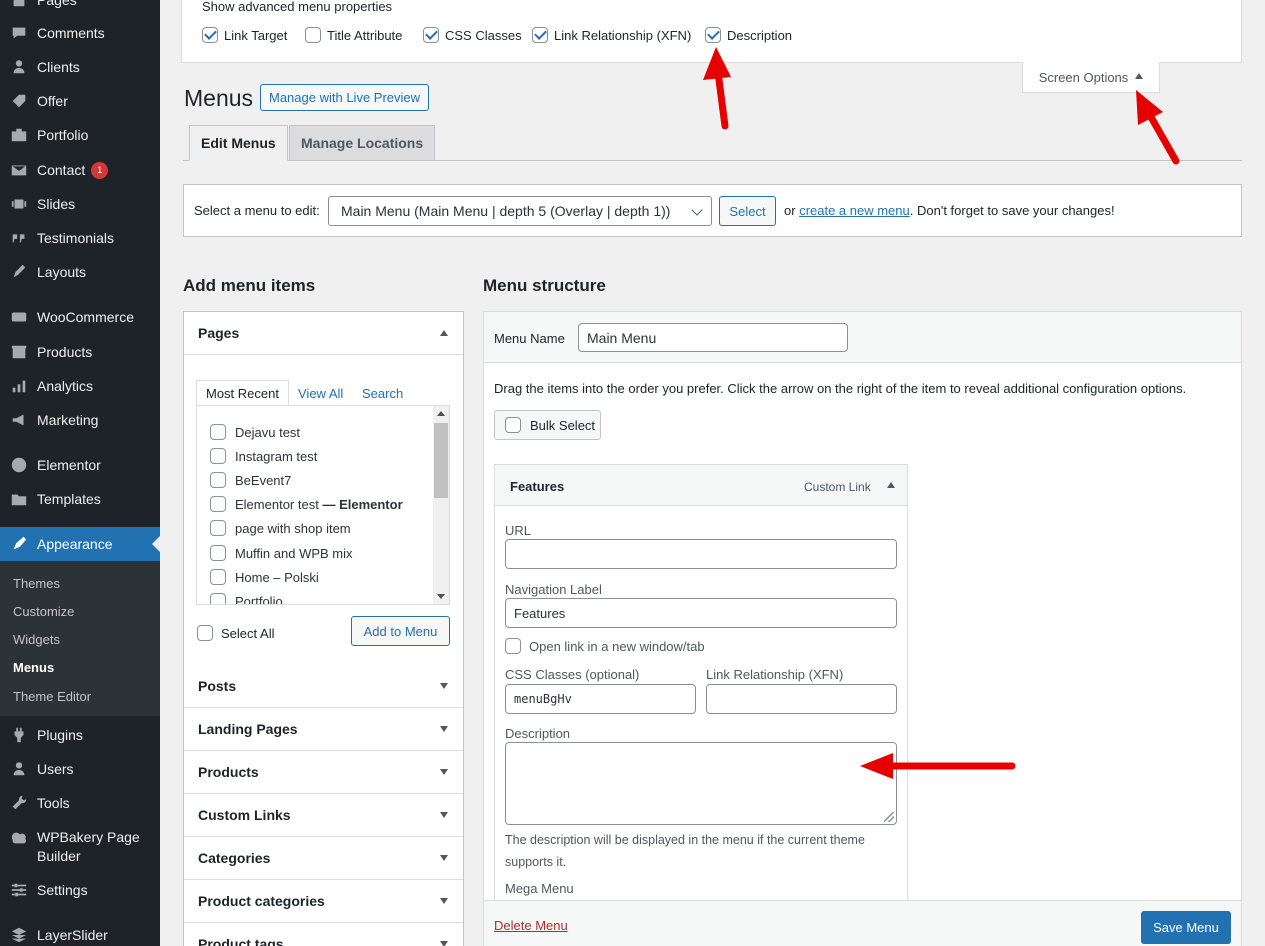  I want to click on sidebar-item-portfolio: Portfolio, so click(80, 135).